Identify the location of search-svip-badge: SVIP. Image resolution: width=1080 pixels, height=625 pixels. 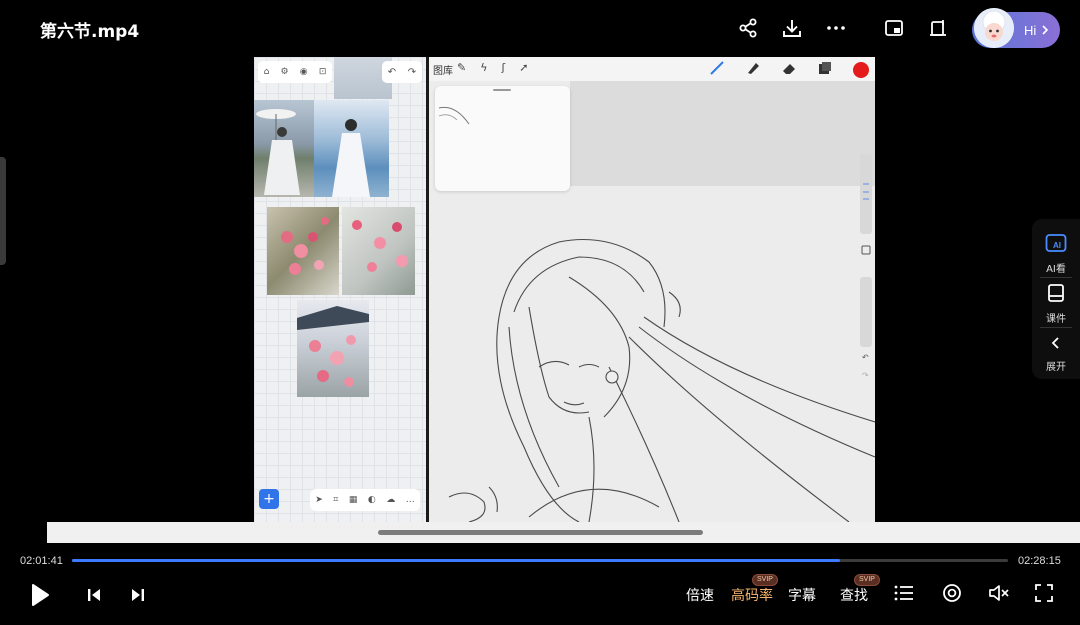
(867, 580).